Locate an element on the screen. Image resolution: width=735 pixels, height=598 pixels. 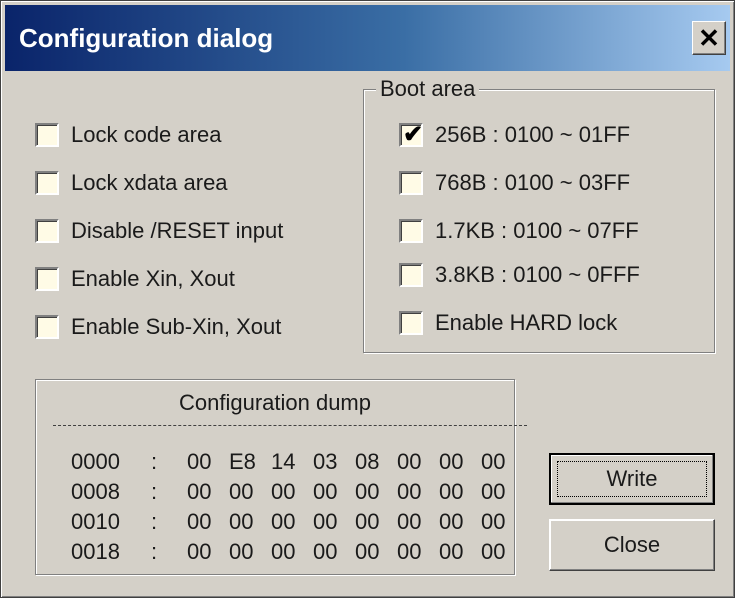
boot-option-label: 3.8KB : 0100 ~ 0FFF is located at coordinates (537, 274).